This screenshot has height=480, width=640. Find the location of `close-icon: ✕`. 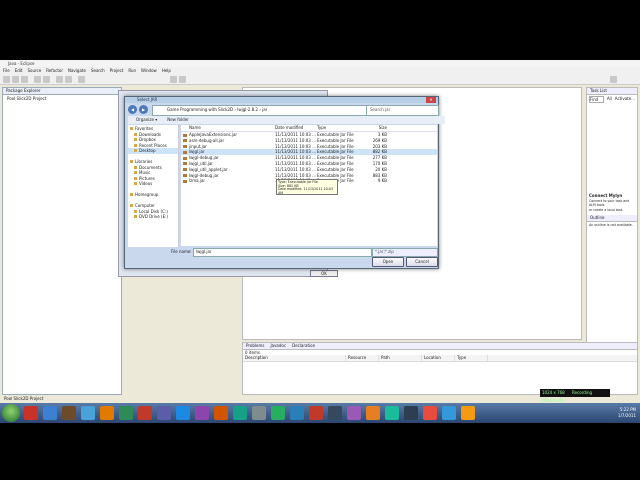

close-icon: ✕ is located at coordinates (431, 100).